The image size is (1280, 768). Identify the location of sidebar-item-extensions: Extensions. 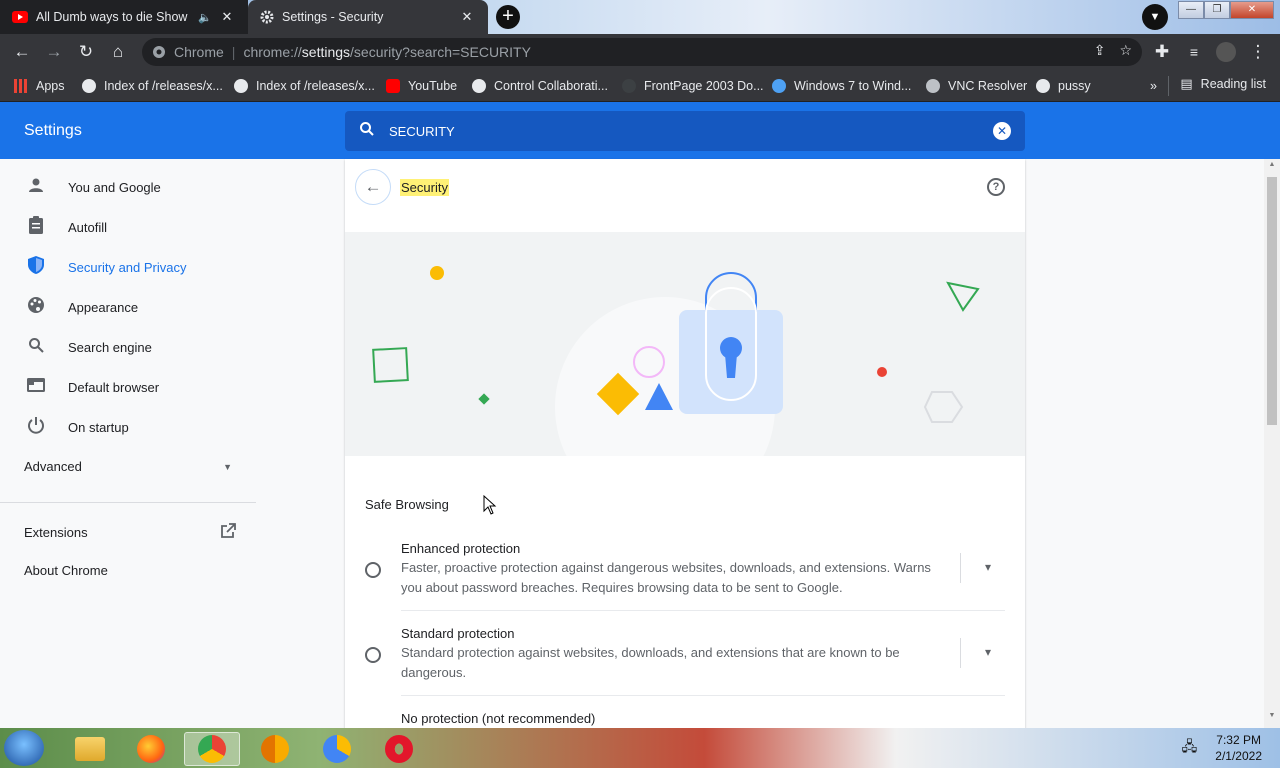
(130, 532).